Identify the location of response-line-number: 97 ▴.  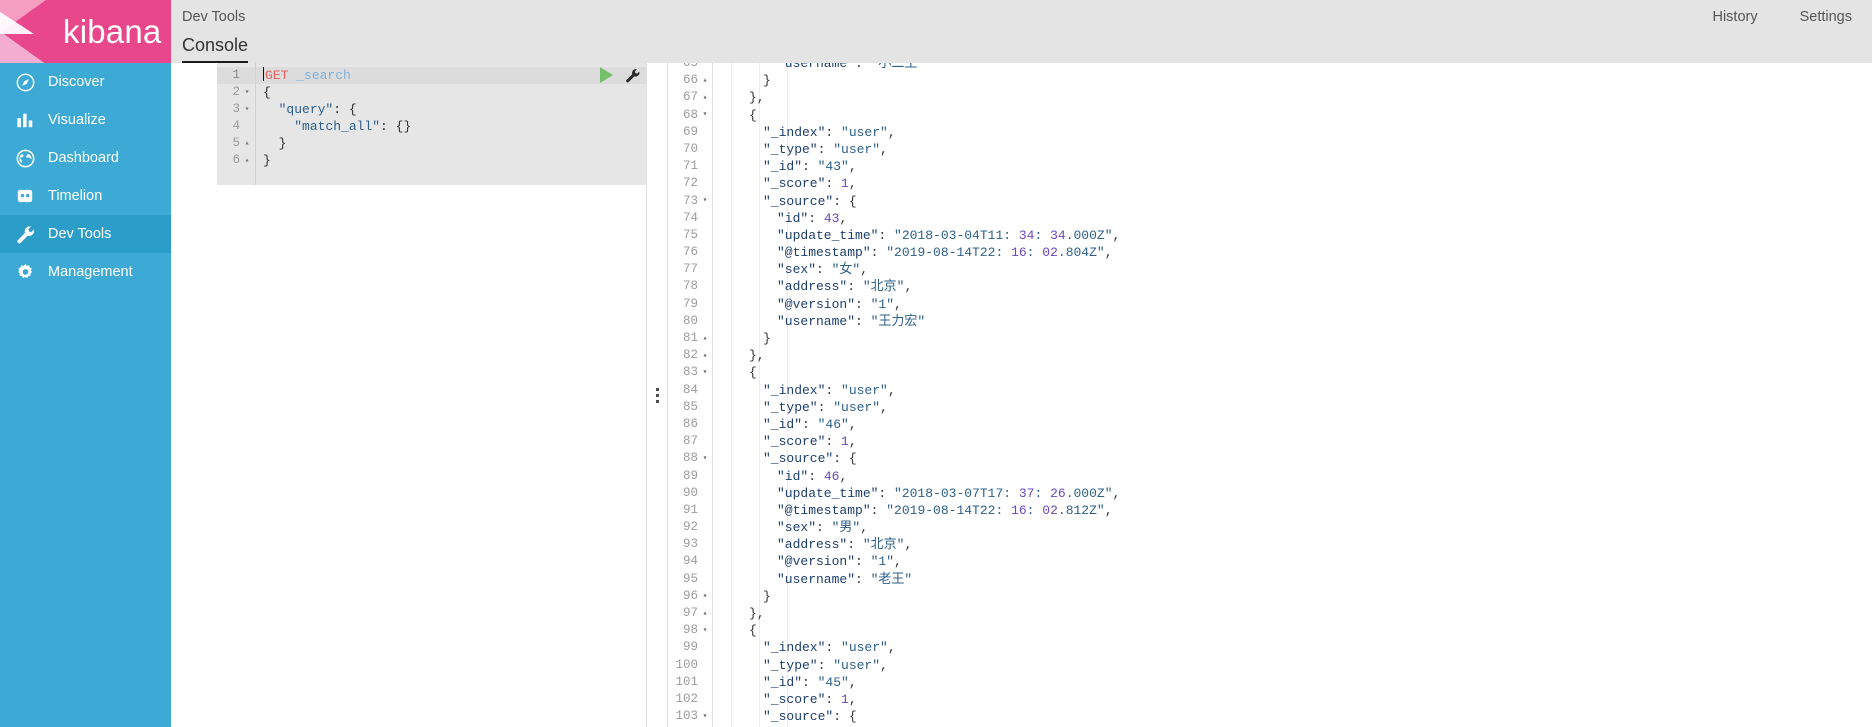
(690, 613).